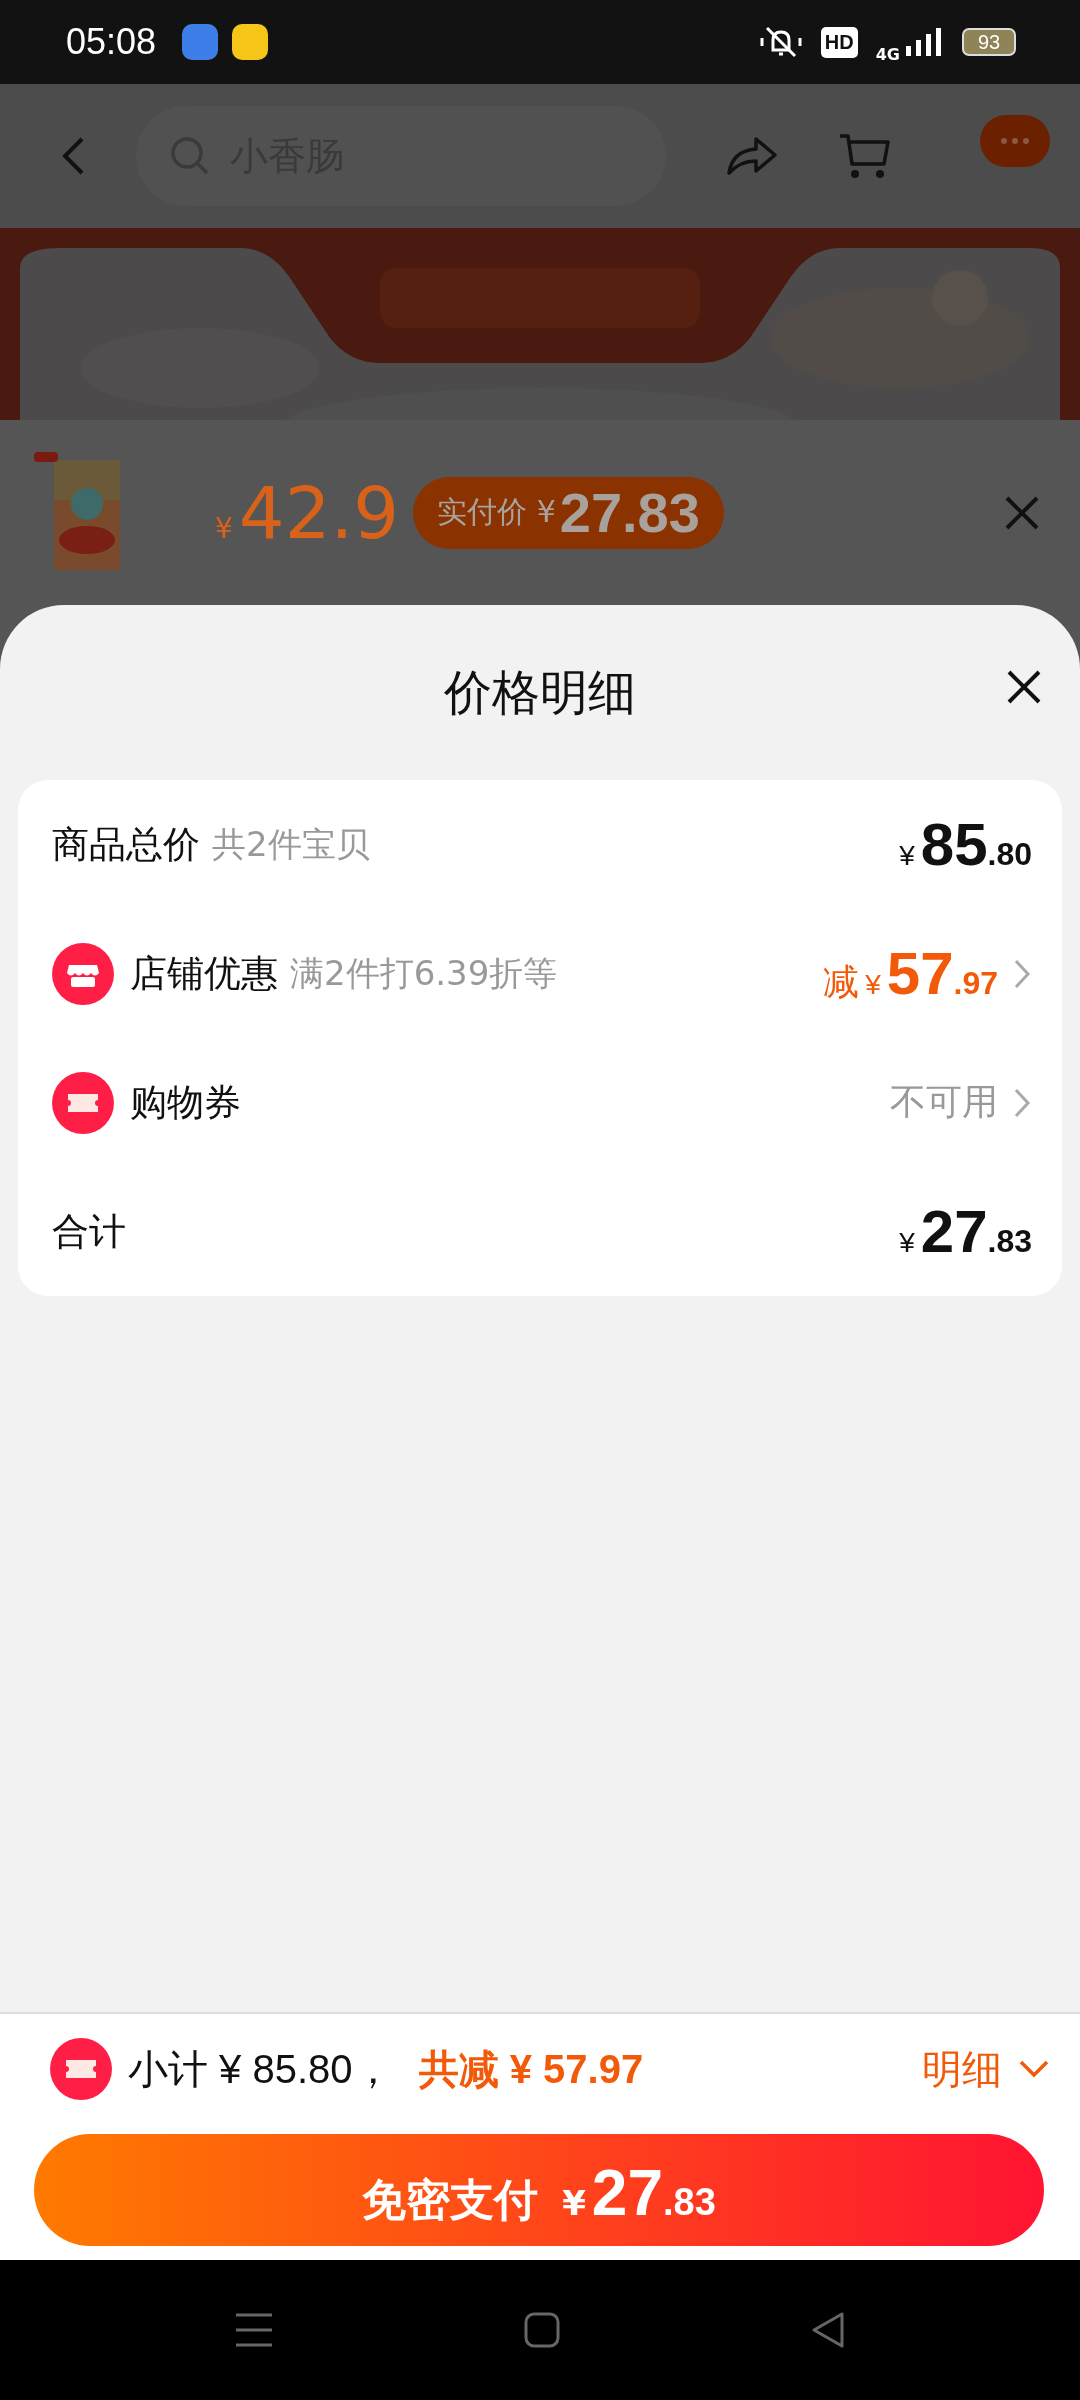 The height and width of the screenshot is (2400, 1080). What do you see at coordinates (531, 2069) in the screenshot?
I see `saving-text: 共减 ¥ 57.97` at bounding box center [531, 2069].